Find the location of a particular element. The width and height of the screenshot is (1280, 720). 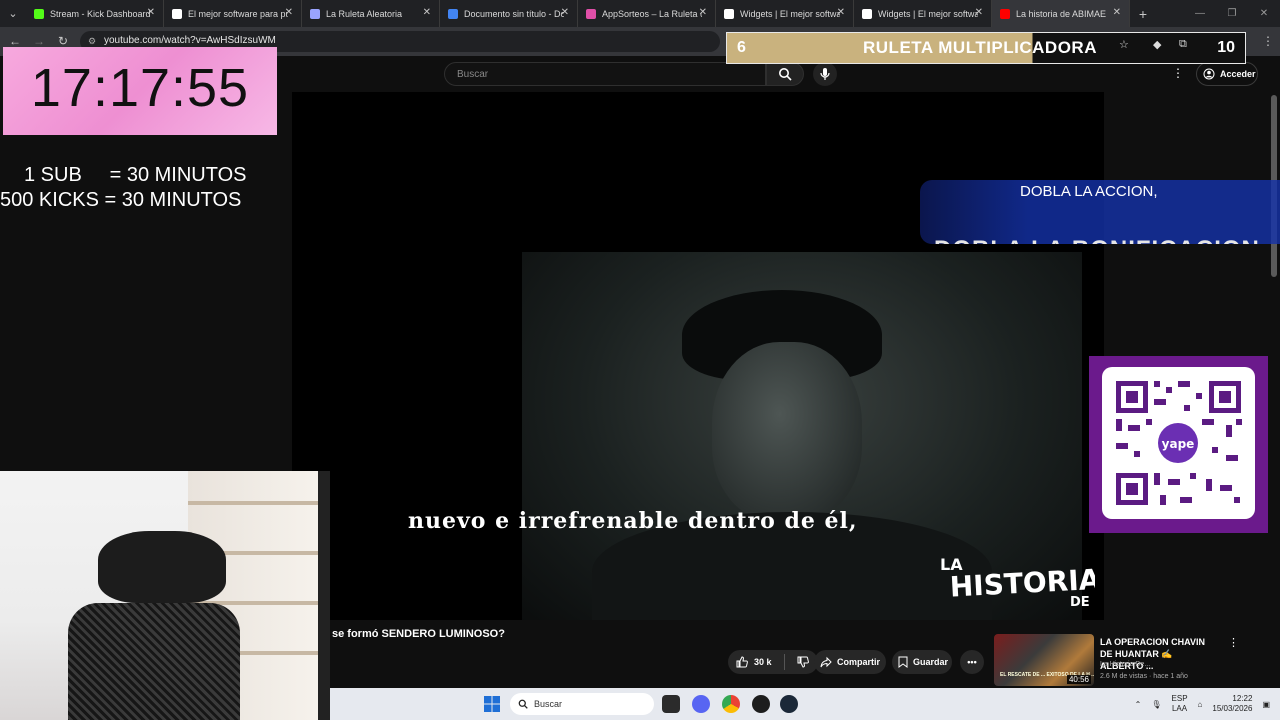

webcam-overlay is located at coordinates (165, 595).